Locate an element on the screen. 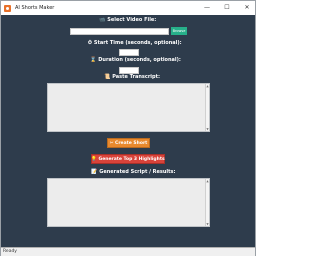  close-icon: ✕ is located at coordinates (247, 8).